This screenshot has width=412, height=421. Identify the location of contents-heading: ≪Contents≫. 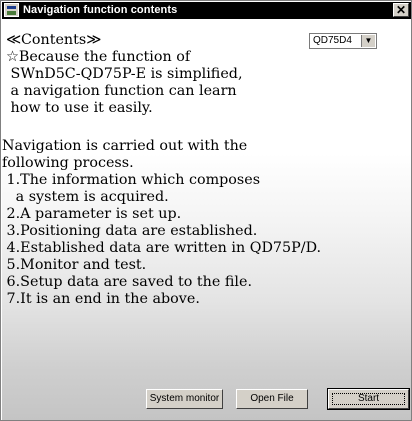
(54, 40).